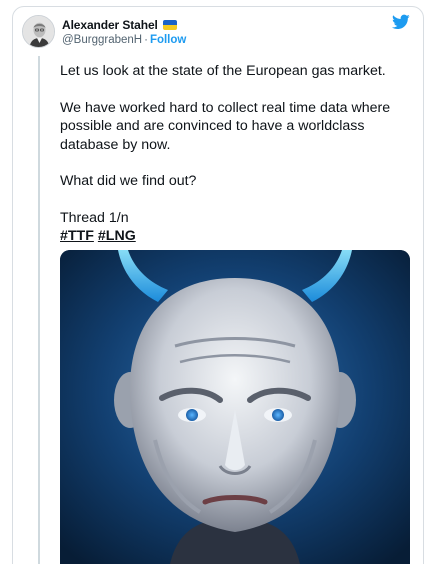 The image size is (440, 564). What do you see at coordinates (401, 22) in the screenshot?
I see `twitter-bird-icon` at bounding box center [401, 22].